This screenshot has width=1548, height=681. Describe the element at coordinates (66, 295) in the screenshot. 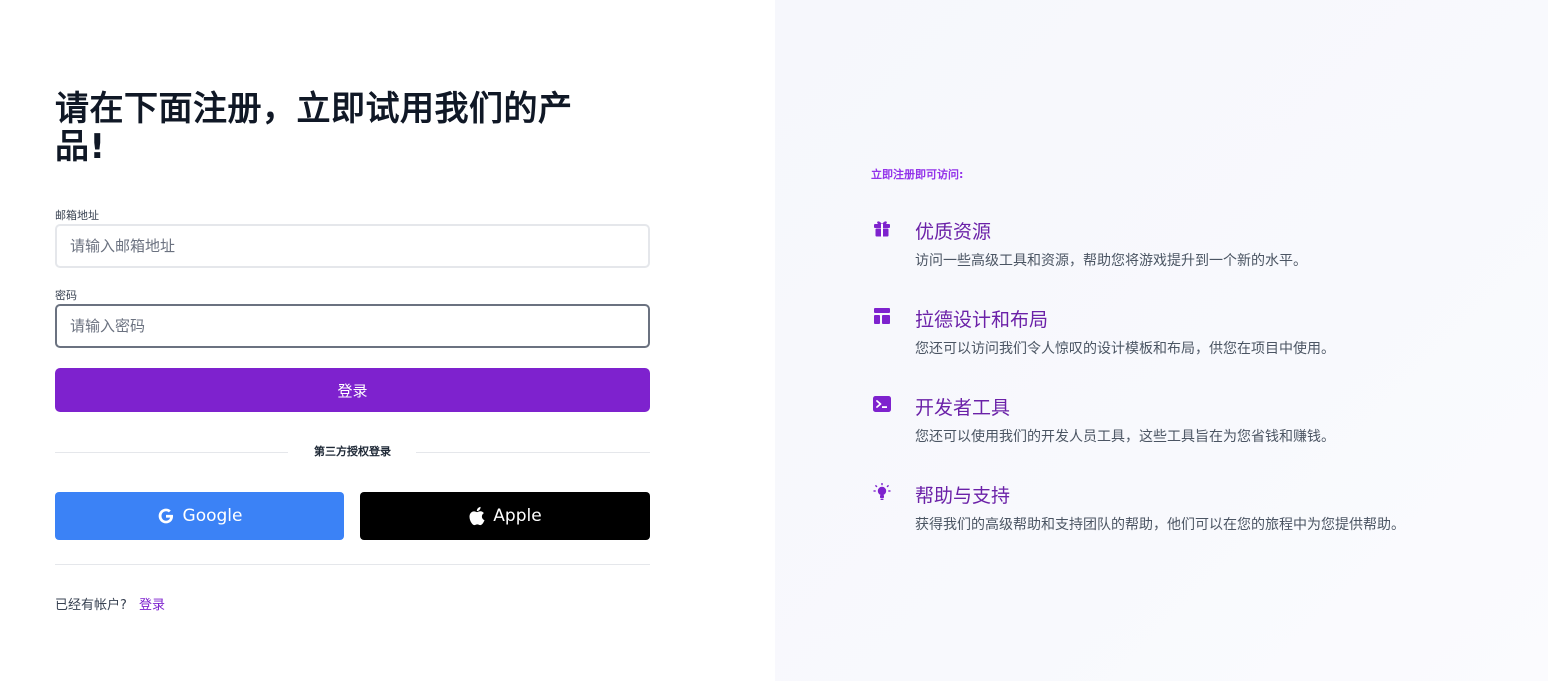

I see `password-label: 密码` at that location.